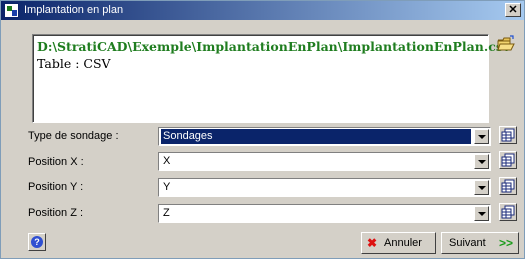 This screenshot has height=259, width=525. I want to click on app-icon, so click(11, 10).